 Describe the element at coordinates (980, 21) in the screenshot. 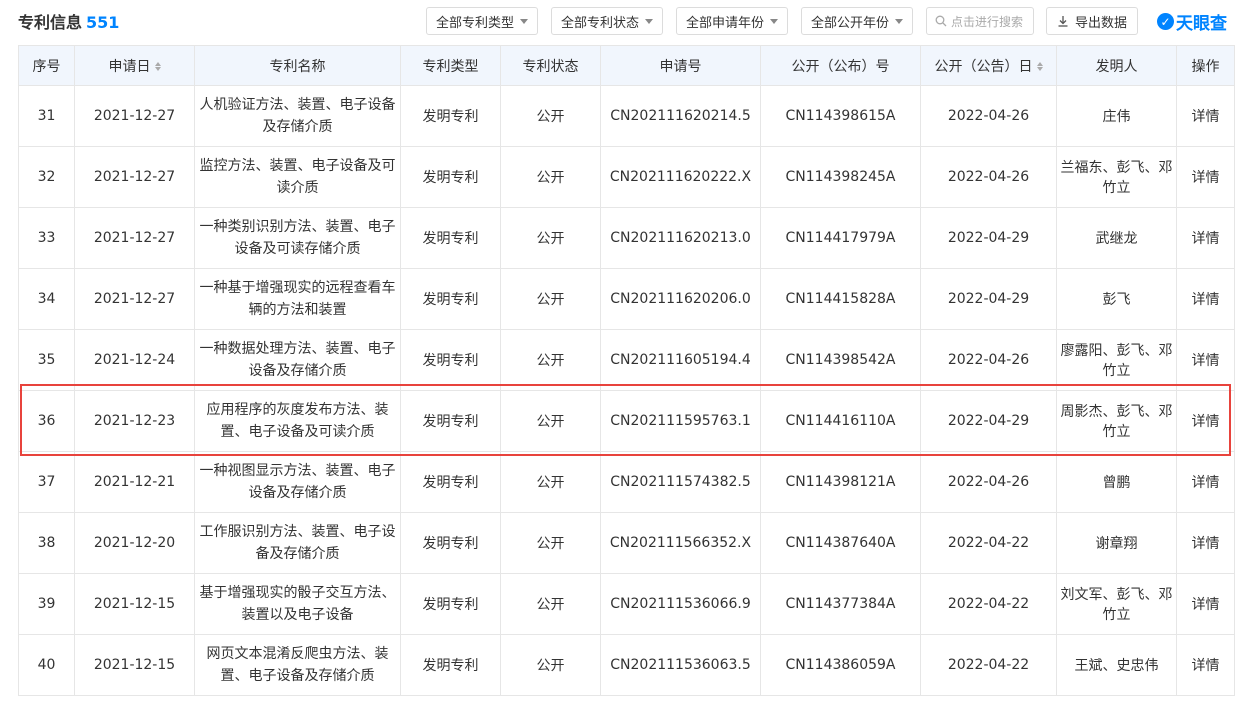

I see `search-input: 点击进行搜索` at that location.